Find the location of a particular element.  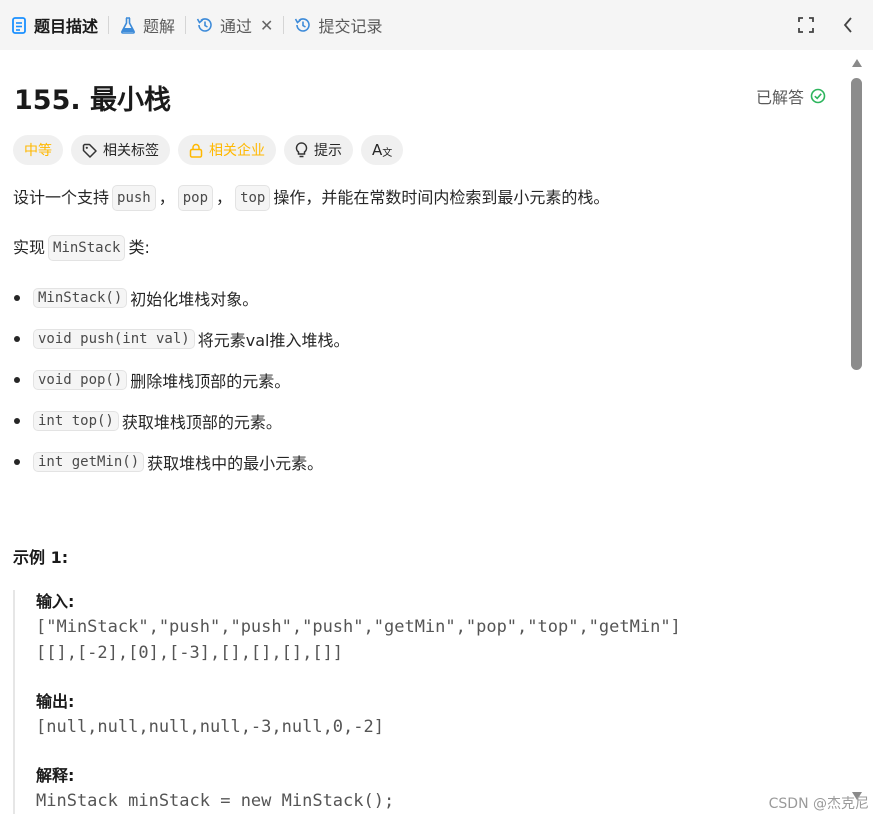

inline-code: push is located at coordinates (134, 198).